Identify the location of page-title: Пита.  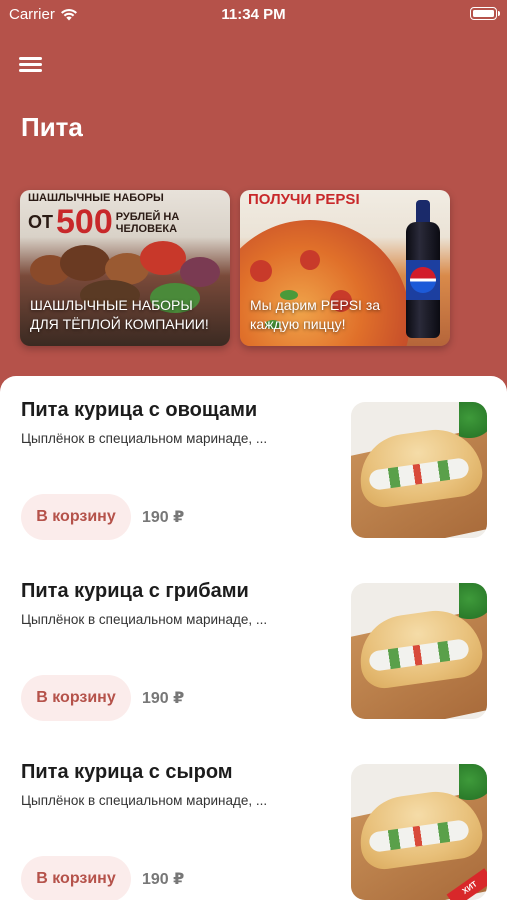
(52, 127).